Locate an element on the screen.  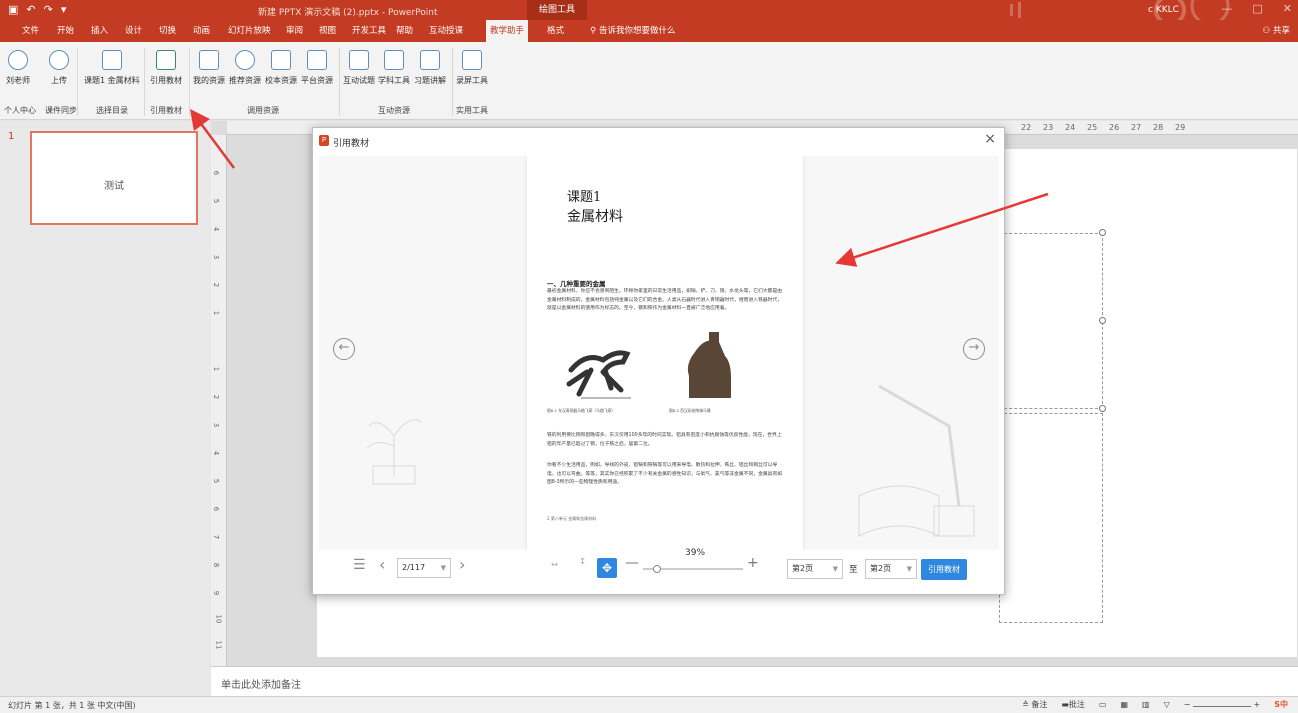
tab-design: 设计 is located at coordinates (133, 31).